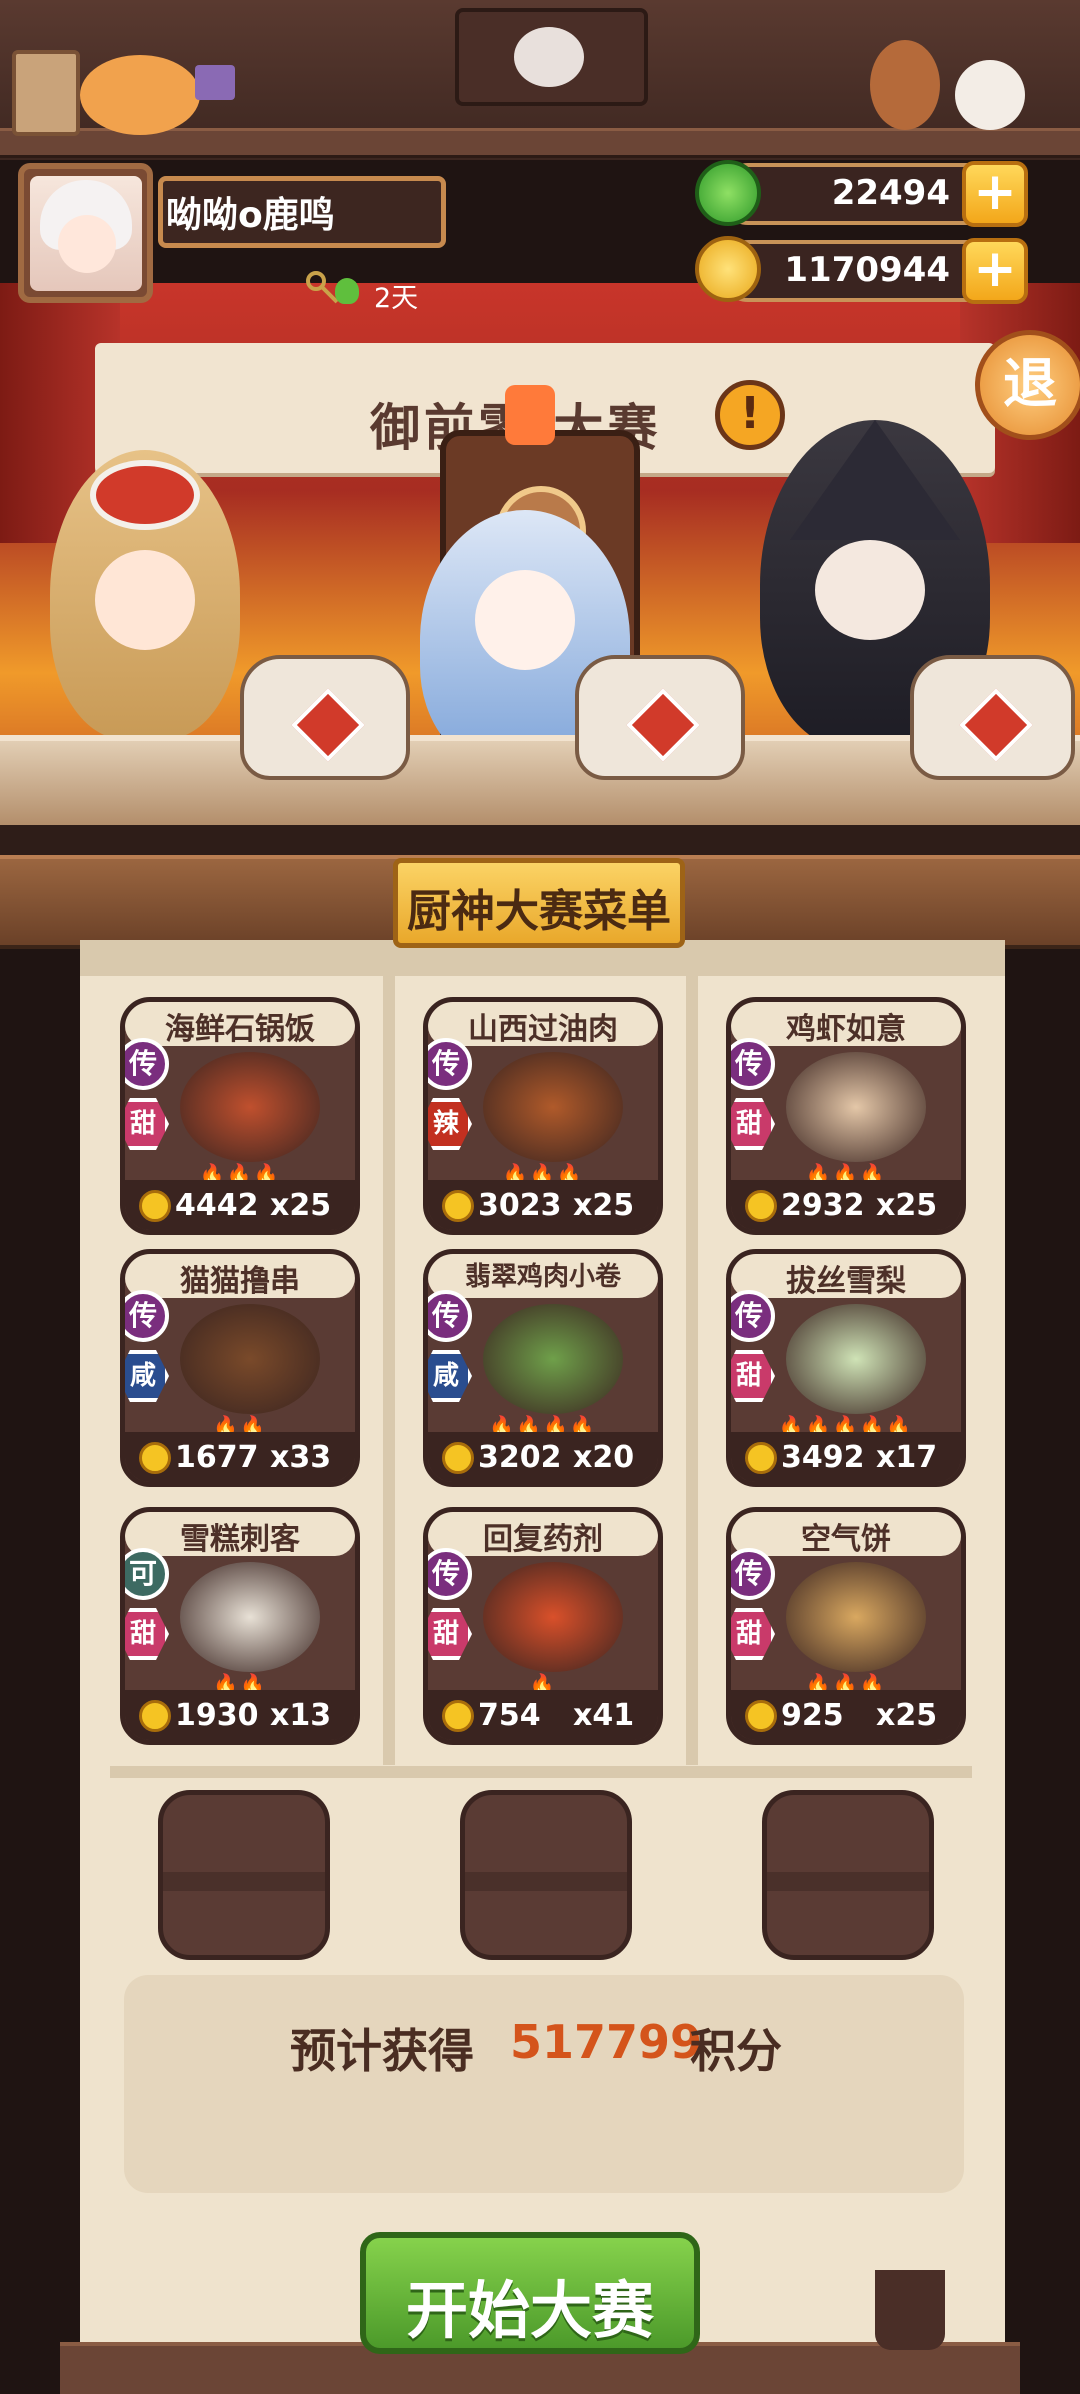 The image size is (1080, 2394). What do you see at coordinates (543, 1715) in the screenshot?
I see `price-bar: 754 x41` at bounding box center [543, 1715].